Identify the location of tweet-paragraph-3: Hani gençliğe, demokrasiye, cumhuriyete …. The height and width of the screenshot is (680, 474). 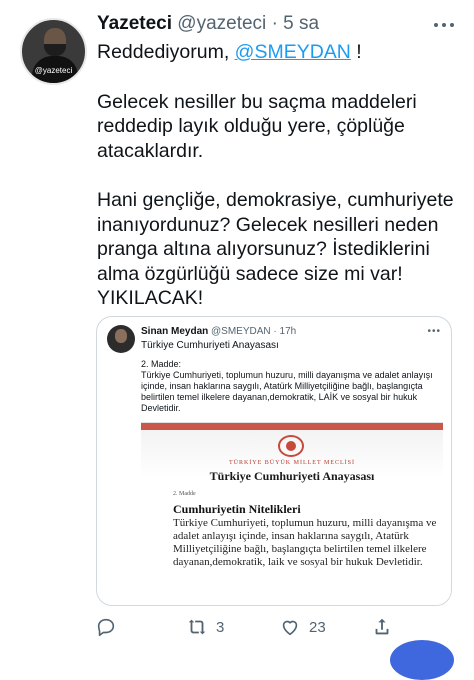
(275, 249).